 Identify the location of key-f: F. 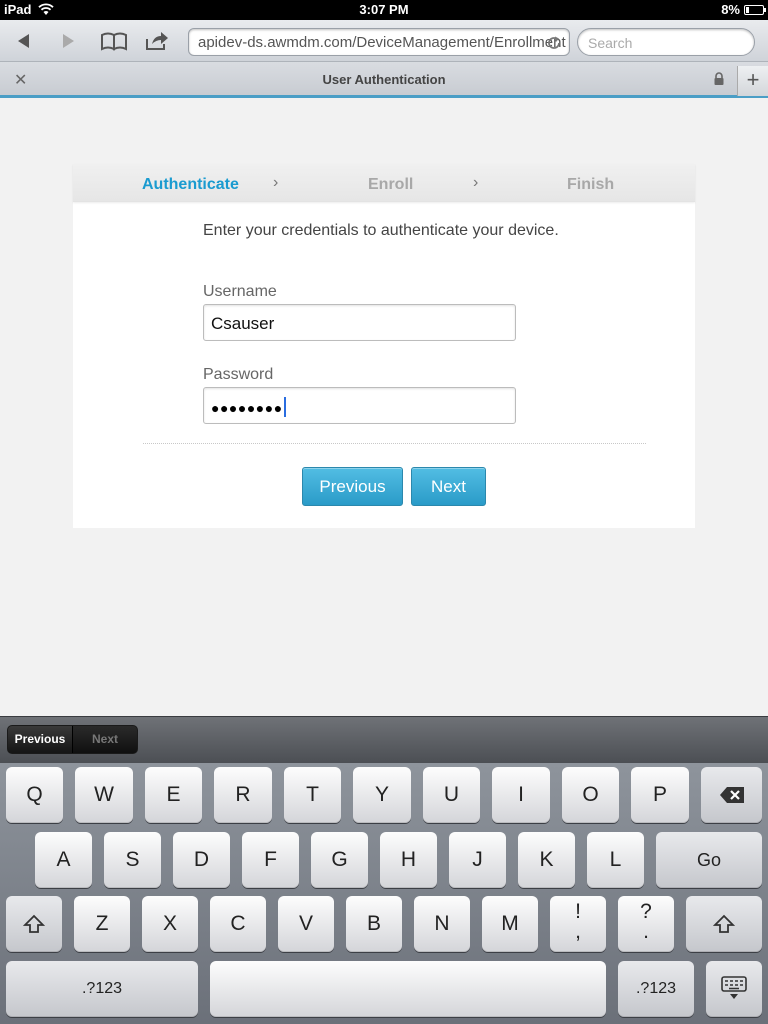
(270, 860).